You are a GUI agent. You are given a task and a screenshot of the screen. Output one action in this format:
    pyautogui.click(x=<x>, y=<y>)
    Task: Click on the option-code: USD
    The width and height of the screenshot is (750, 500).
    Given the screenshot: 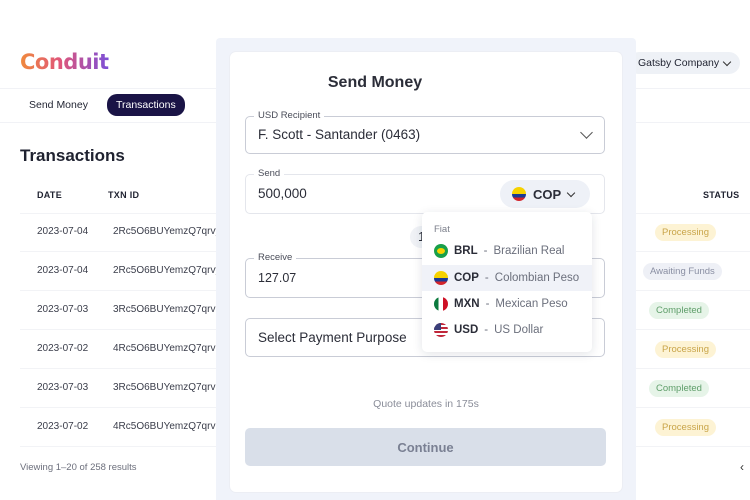 What is the action you would take?
    pyautogui.click(x=466, y=330)
    